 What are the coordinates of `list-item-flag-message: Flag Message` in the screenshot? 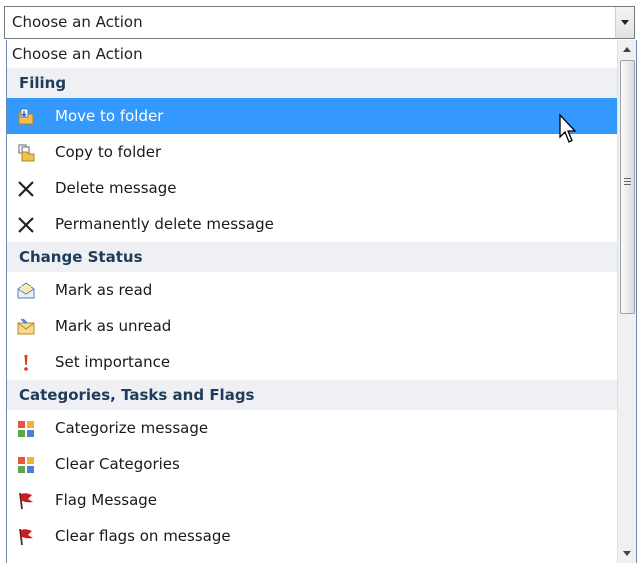 It's located at (313, 500).